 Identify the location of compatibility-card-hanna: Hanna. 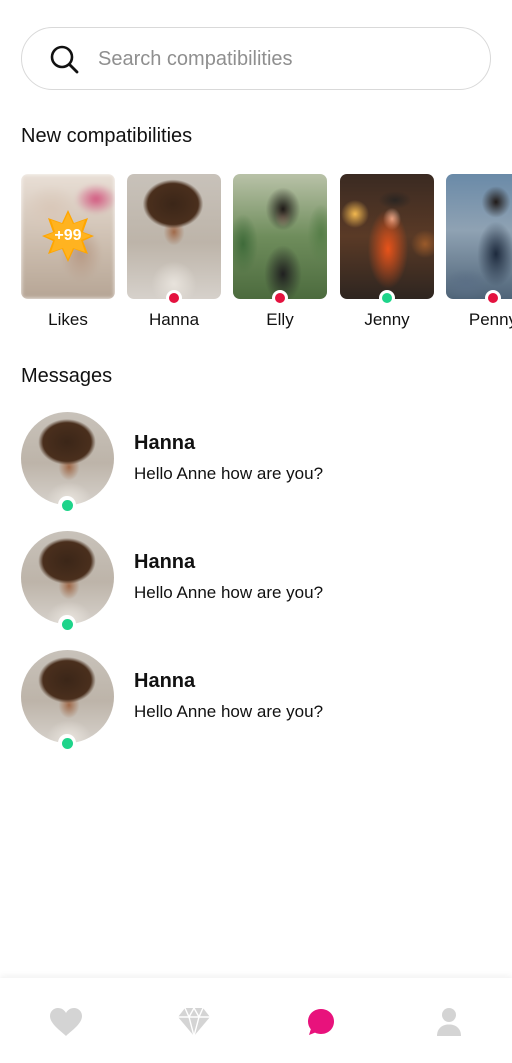
(174, 251).